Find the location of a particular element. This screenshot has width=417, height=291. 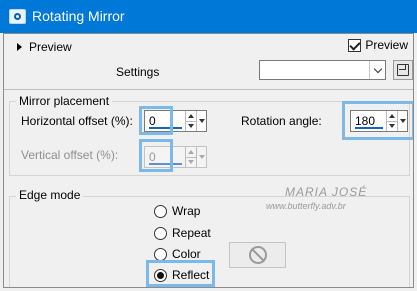

save-settings-button is located at coordinates (403, 70).